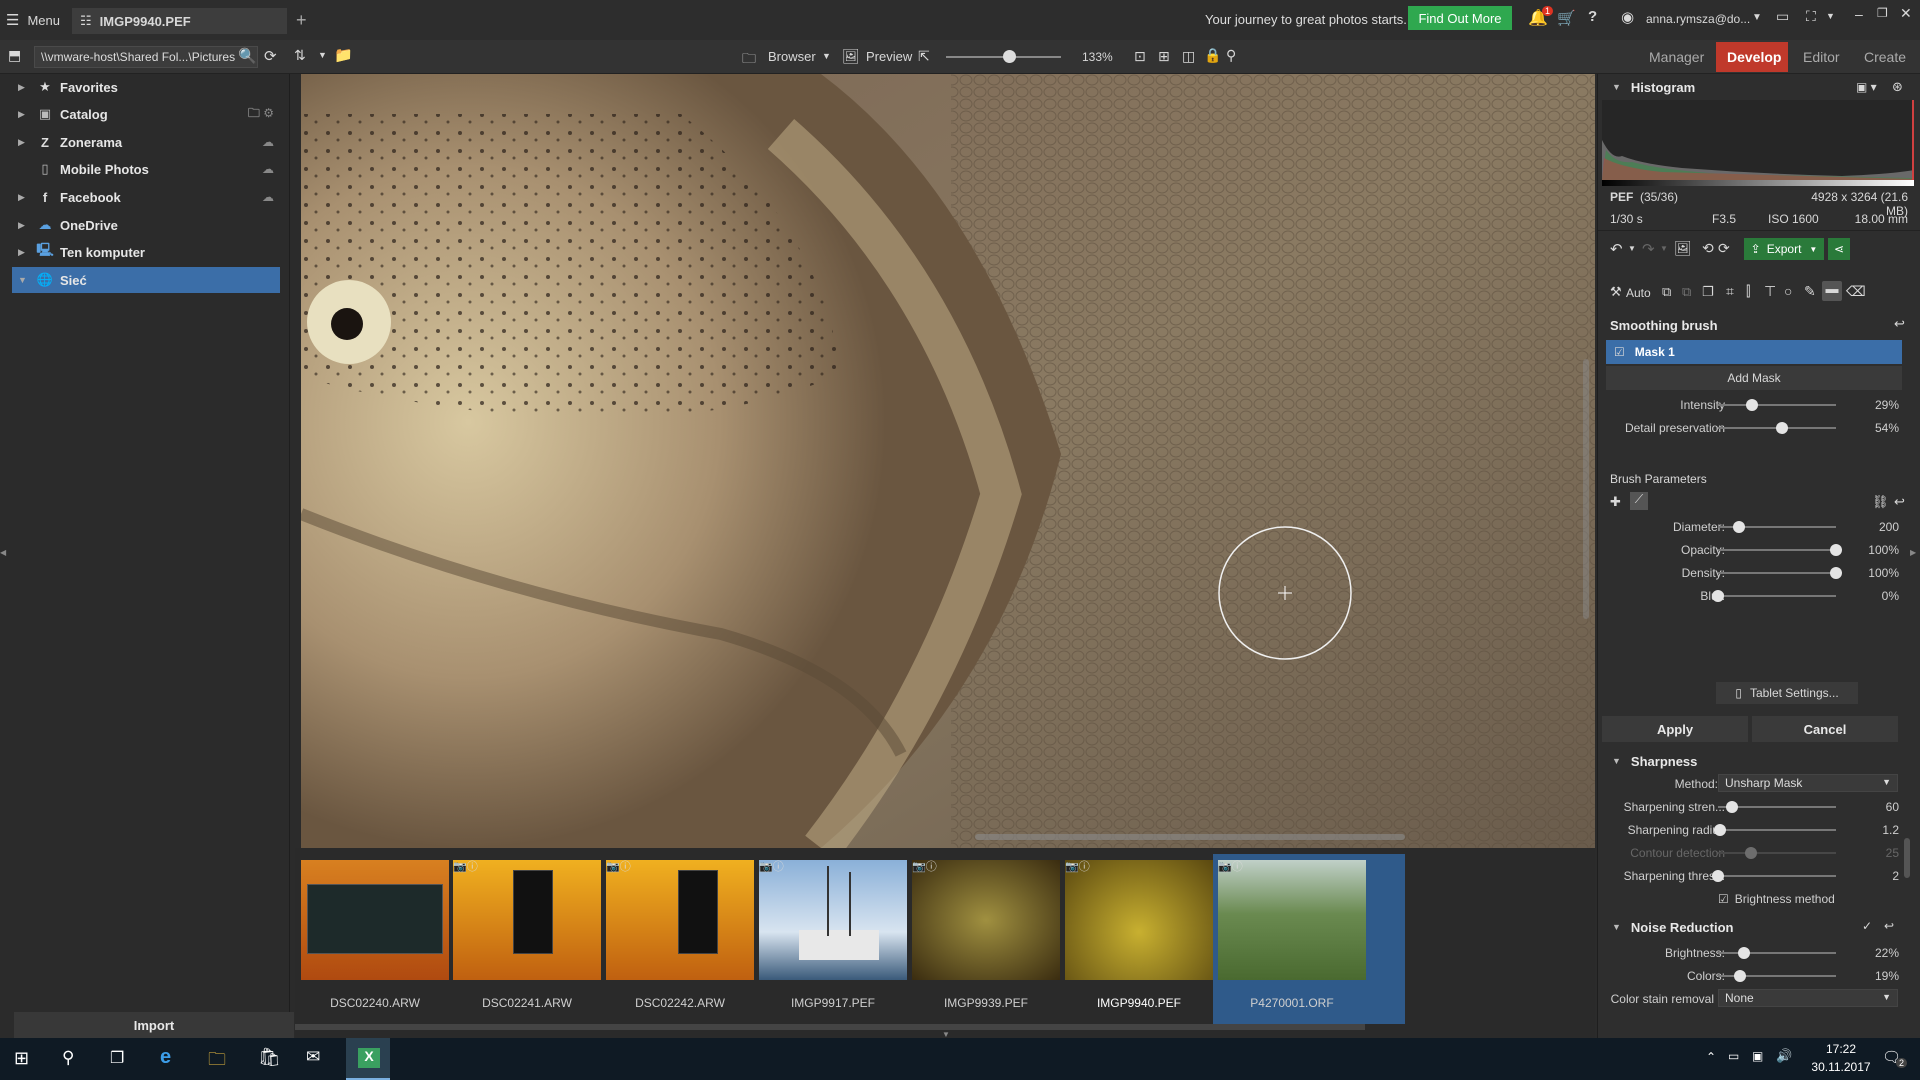 The width and height of the screenshot is (1920, 1080). What do you see at coordinates (149, 142) in the screenshot?
I see `tree-item-zonerama: ▶ Z Zonerama ☁` at bounding box center [149, 142].